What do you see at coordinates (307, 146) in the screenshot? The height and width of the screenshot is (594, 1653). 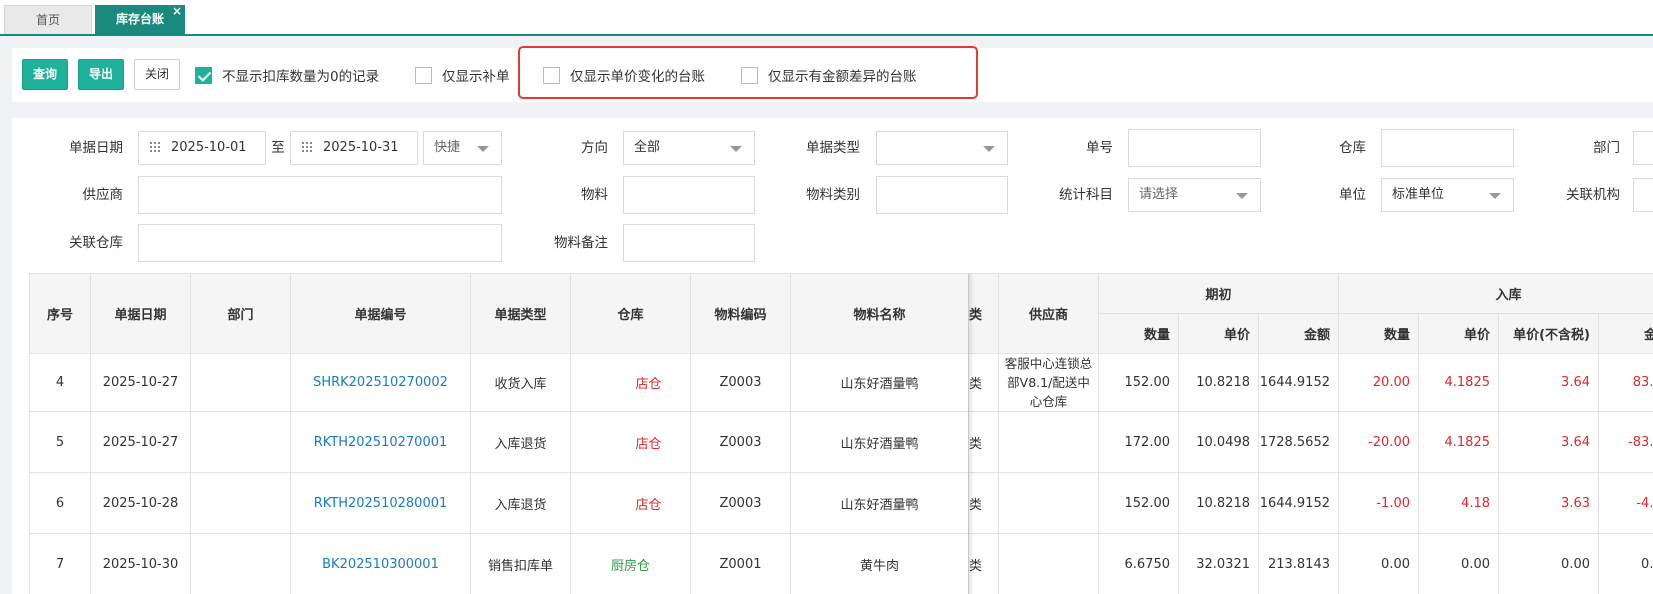 I see `calendar-icon` at bounding box center [307, 146].